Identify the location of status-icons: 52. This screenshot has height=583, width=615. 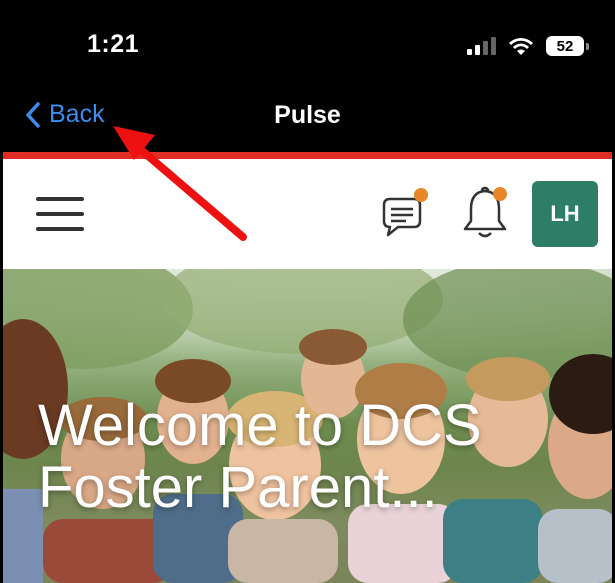
(528, 46).